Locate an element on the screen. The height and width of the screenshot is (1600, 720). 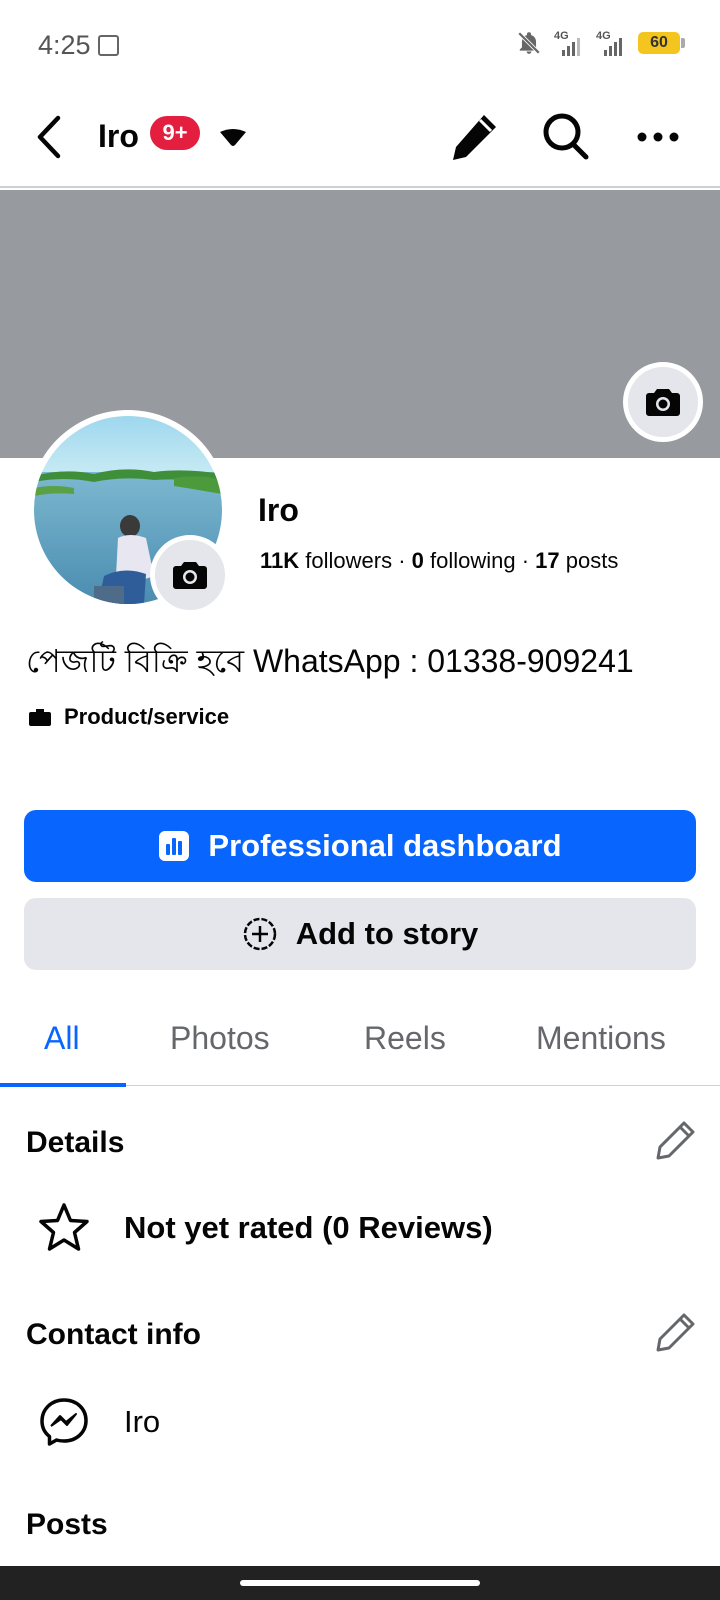
messenger-icon is located at coordinates (64, 1422).